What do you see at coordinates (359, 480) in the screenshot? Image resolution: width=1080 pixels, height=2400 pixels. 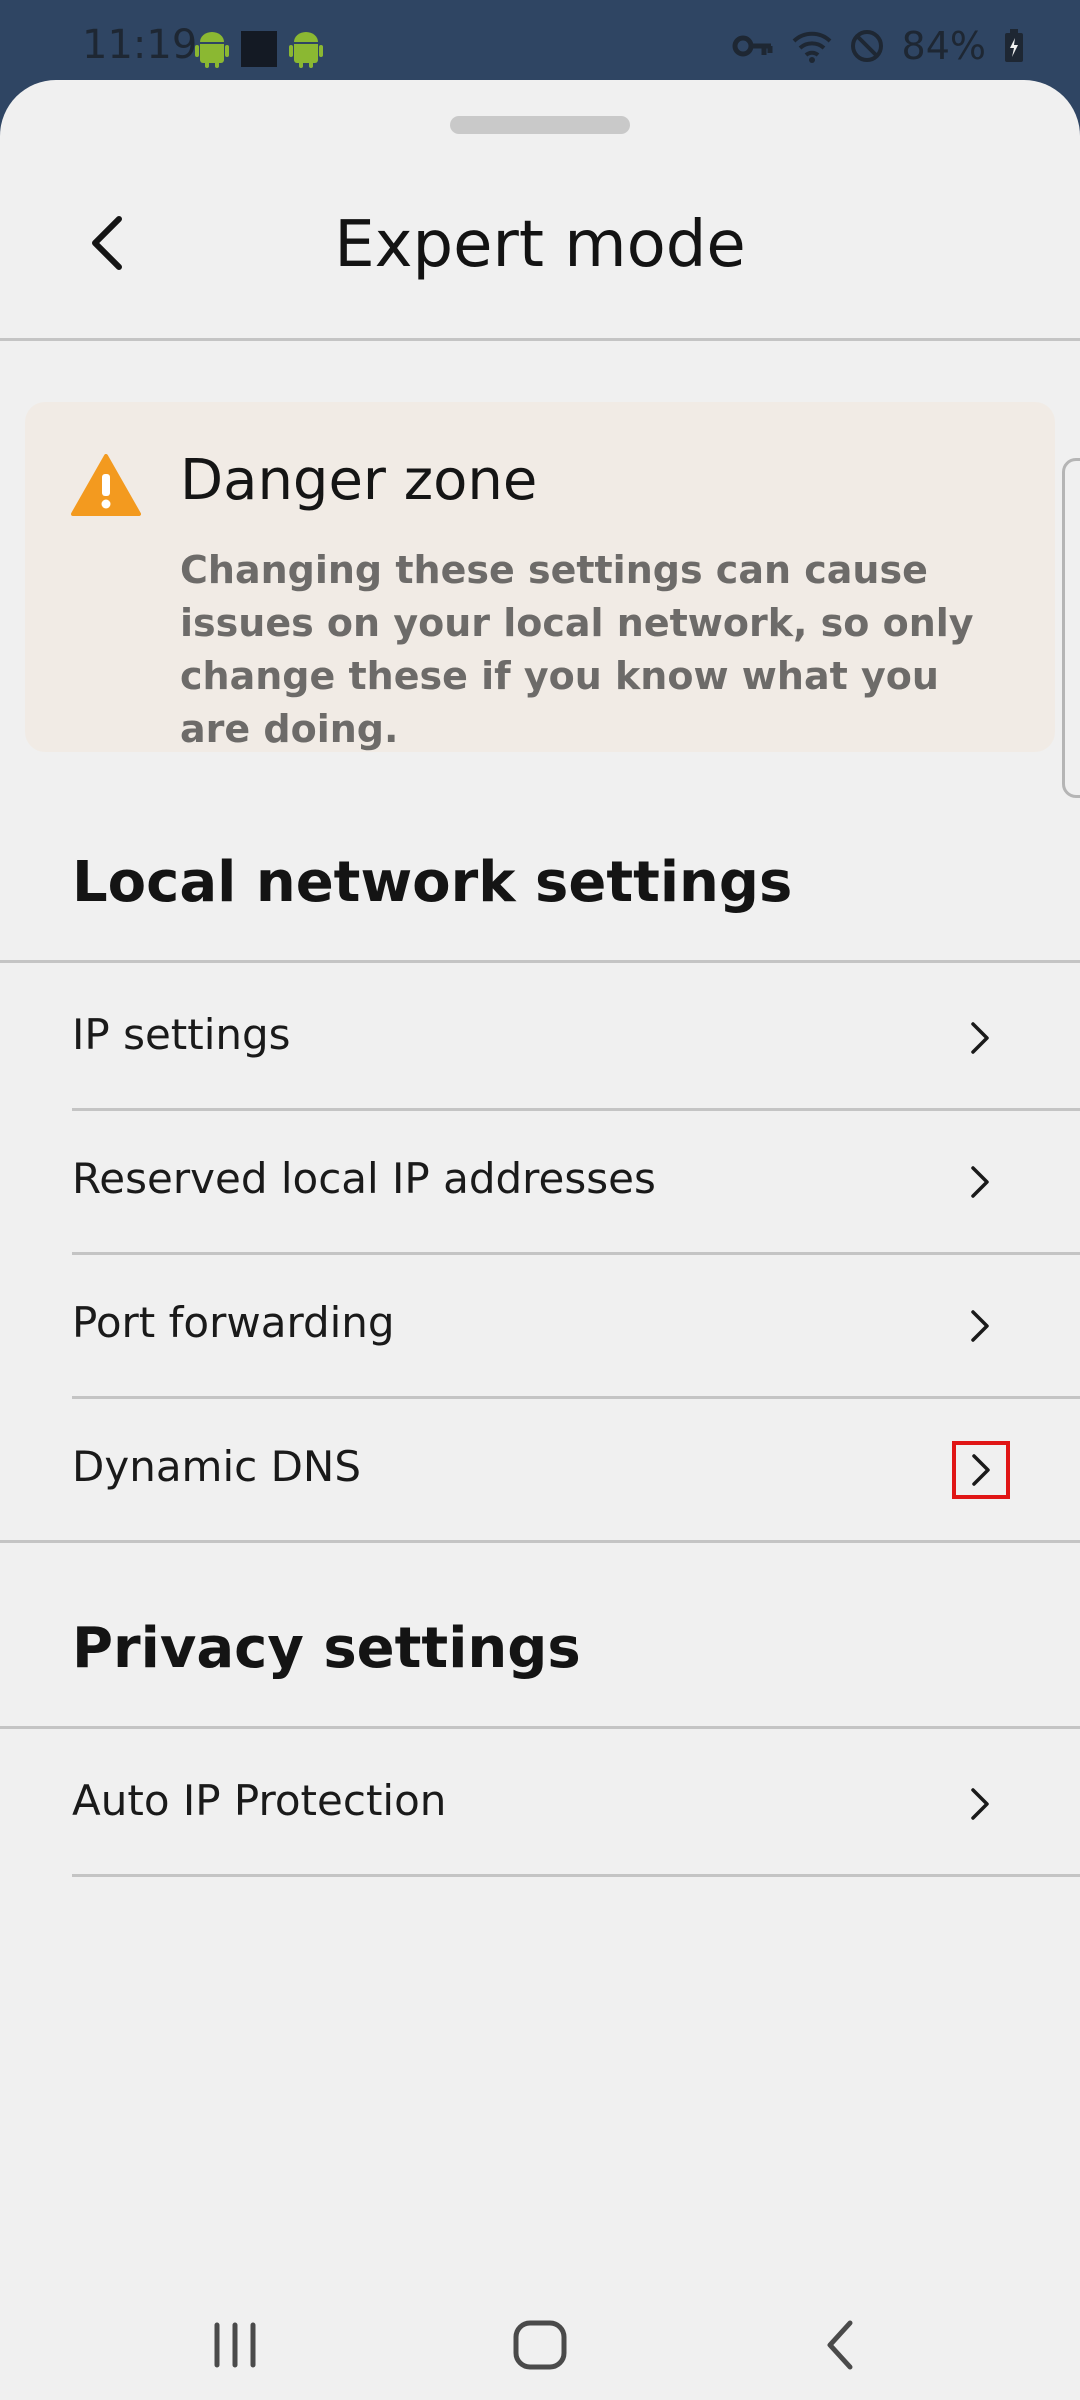 I see `danger-zone-title: Danger zone` at bounding box center [359, 480].